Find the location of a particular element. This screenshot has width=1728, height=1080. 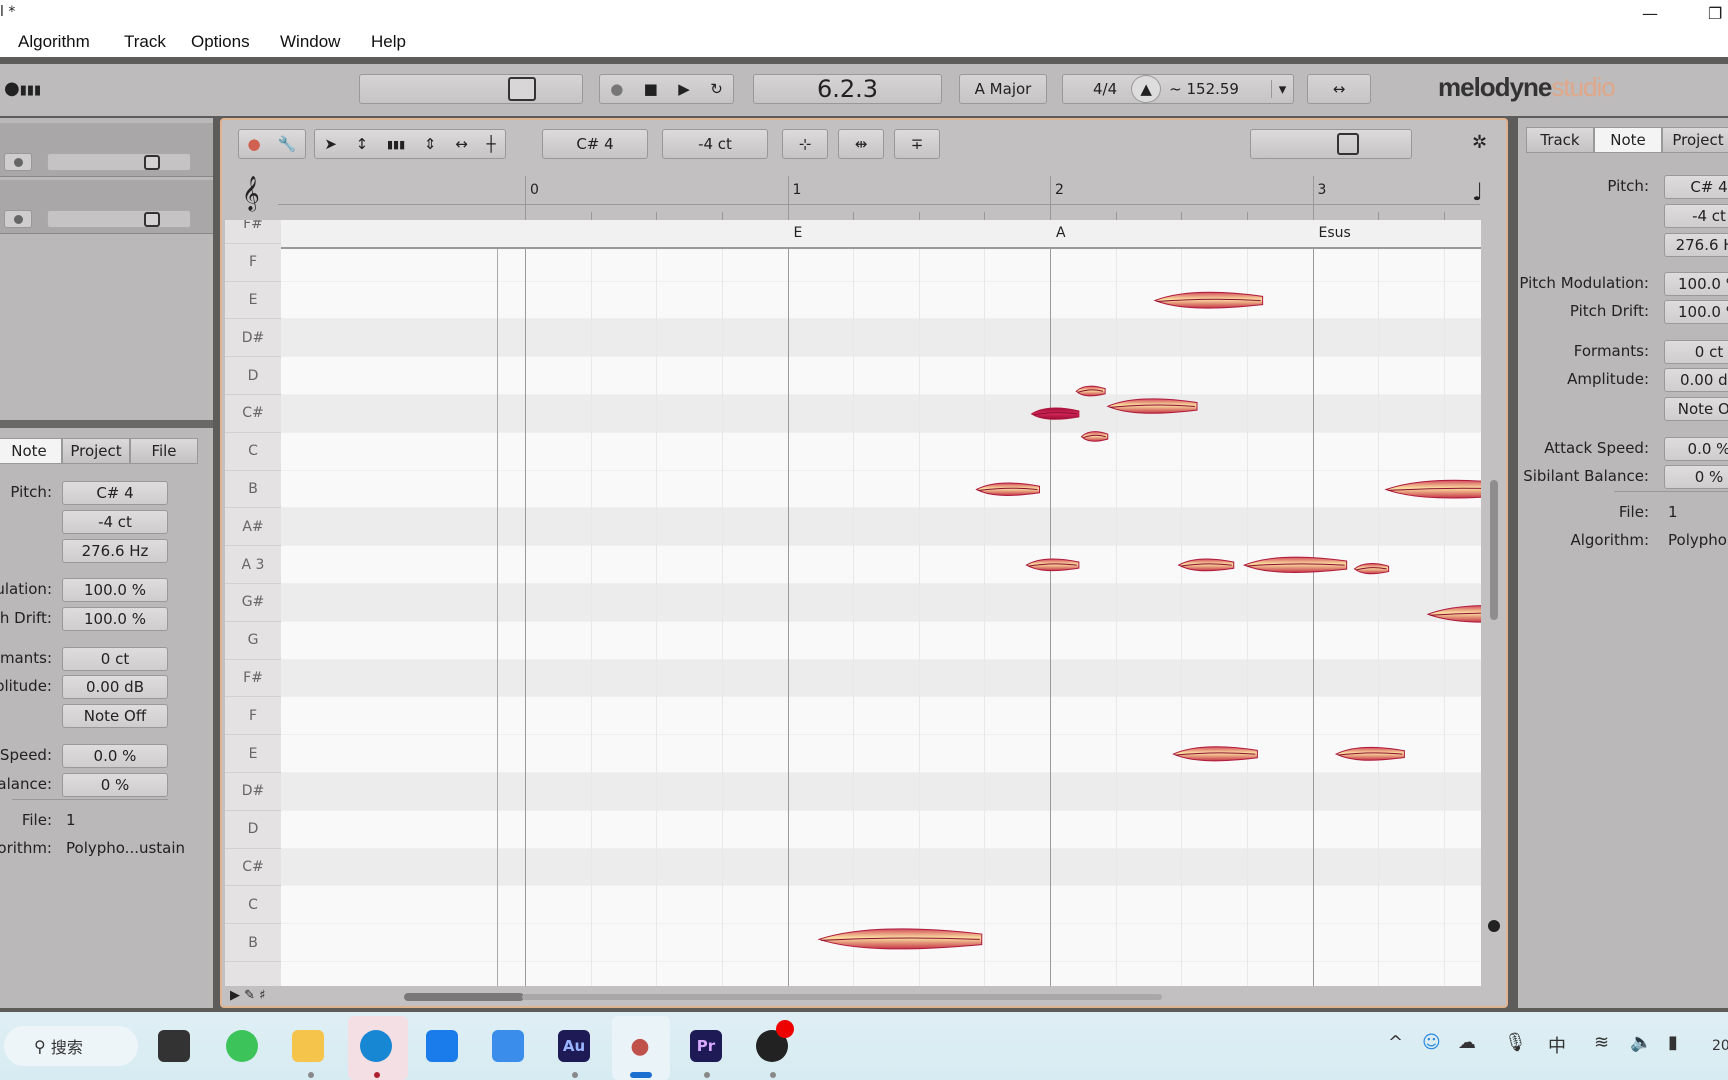

input-method: 中 is located at coordinates (1557, 1045).